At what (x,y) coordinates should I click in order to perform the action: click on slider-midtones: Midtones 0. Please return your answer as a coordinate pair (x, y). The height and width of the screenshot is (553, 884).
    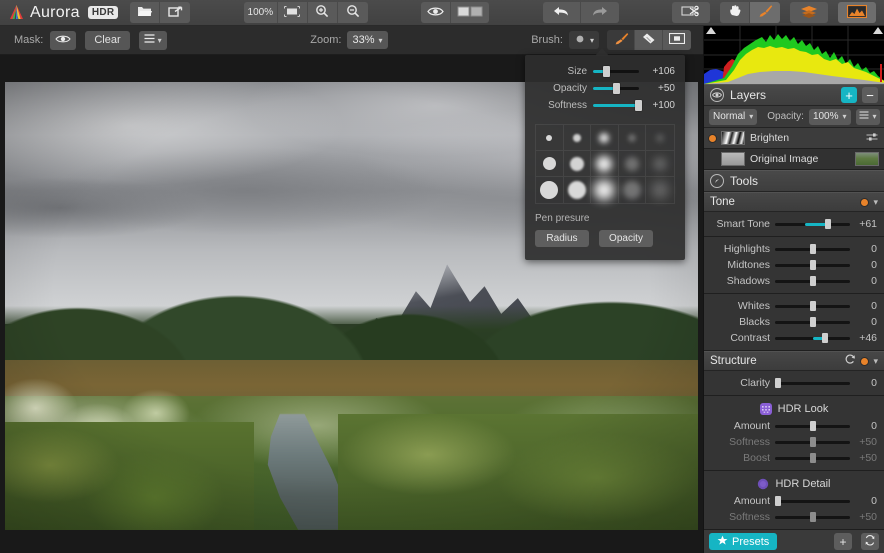
    Looking at the image, I should click on (794, 265).